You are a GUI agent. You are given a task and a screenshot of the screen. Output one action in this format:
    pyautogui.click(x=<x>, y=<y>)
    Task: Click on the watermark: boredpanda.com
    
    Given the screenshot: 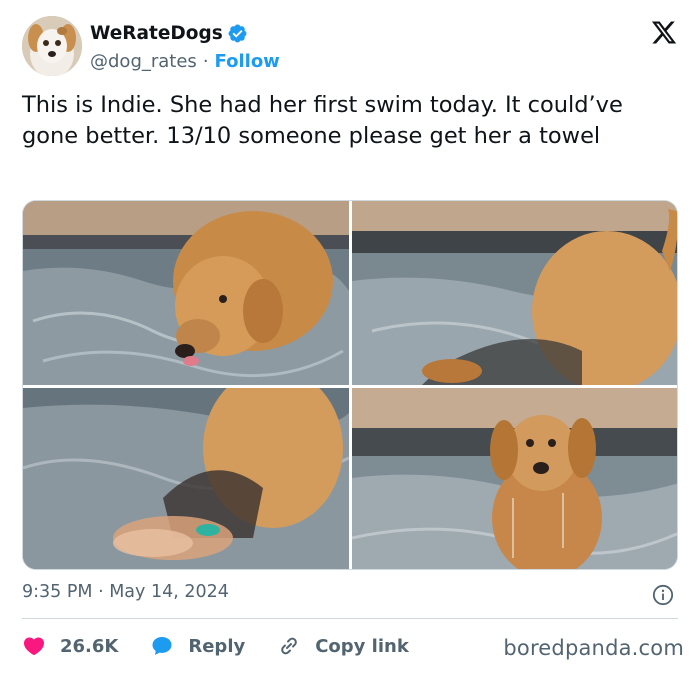 What is the action you would take?
    pyautogui.click(x=593, y=648)
    